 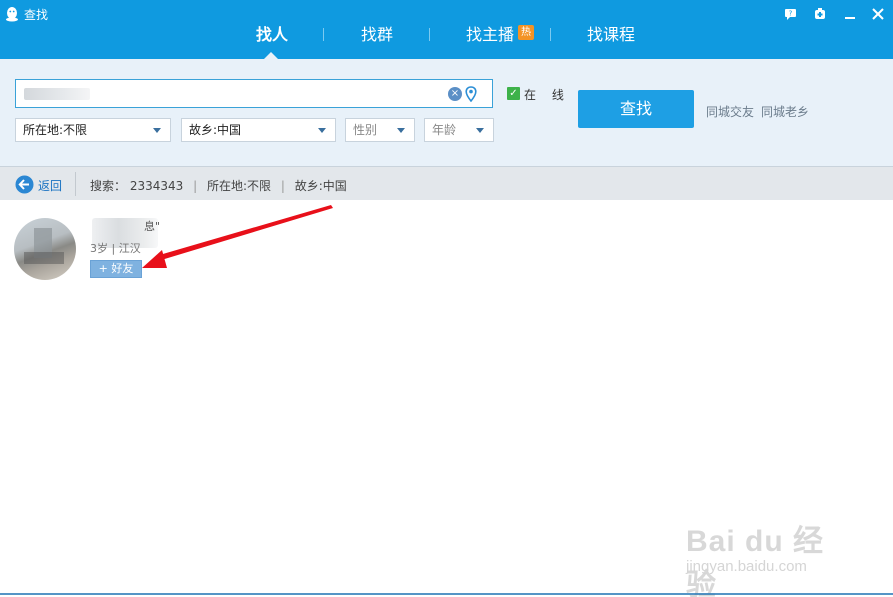 What do you see at coordinates (459, 130) in the screenshot?
I see `age-select: 年龄` at bounding box center [459, 130].